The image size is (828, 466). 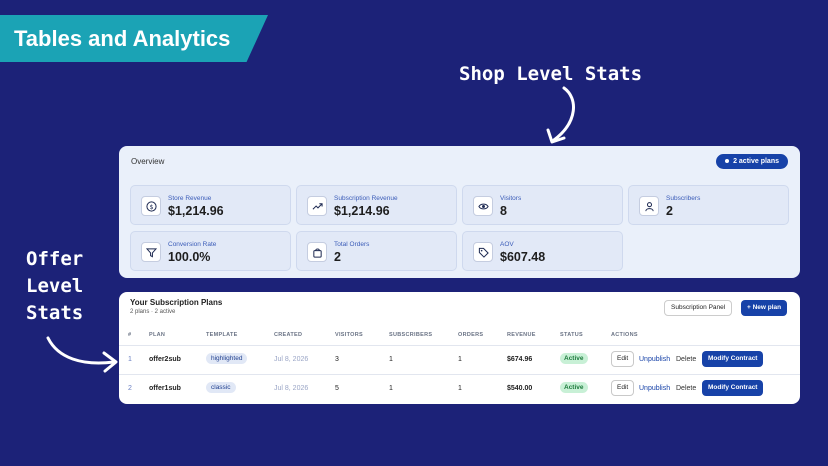 I want to click on visitors-count: 5, so click(x=337, y=388).